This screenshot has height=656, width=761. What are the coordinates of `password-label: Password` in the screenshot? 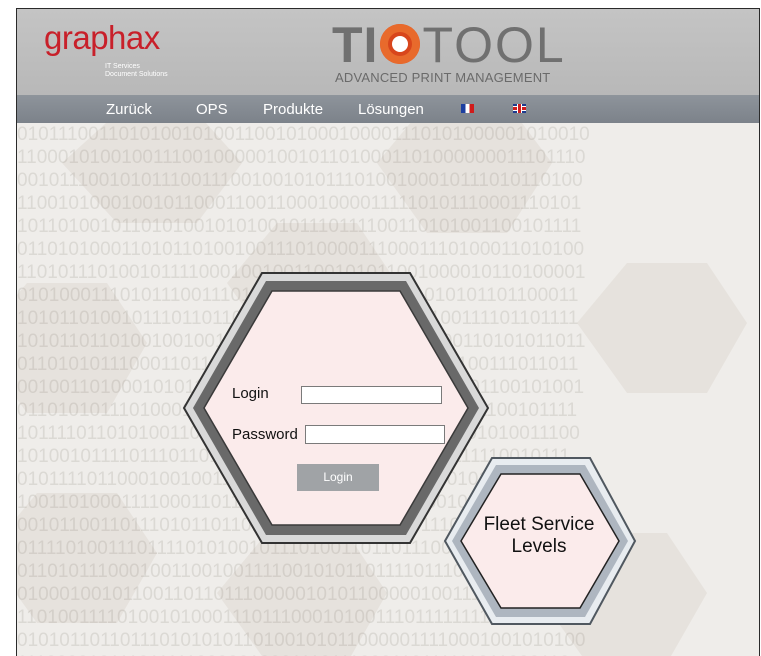 It's located at (265, 434).